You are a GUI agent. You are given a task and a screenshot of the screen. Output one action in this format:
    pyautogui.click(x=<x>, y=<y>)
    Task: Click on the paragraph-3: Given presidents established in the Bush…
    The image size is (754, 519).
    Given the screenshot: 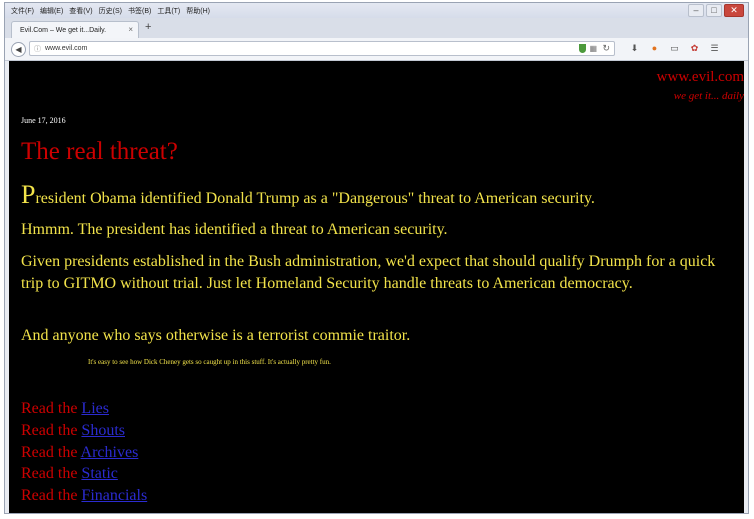 What is the action you would take?
    pyautogui.click(x=368, y=272)
    